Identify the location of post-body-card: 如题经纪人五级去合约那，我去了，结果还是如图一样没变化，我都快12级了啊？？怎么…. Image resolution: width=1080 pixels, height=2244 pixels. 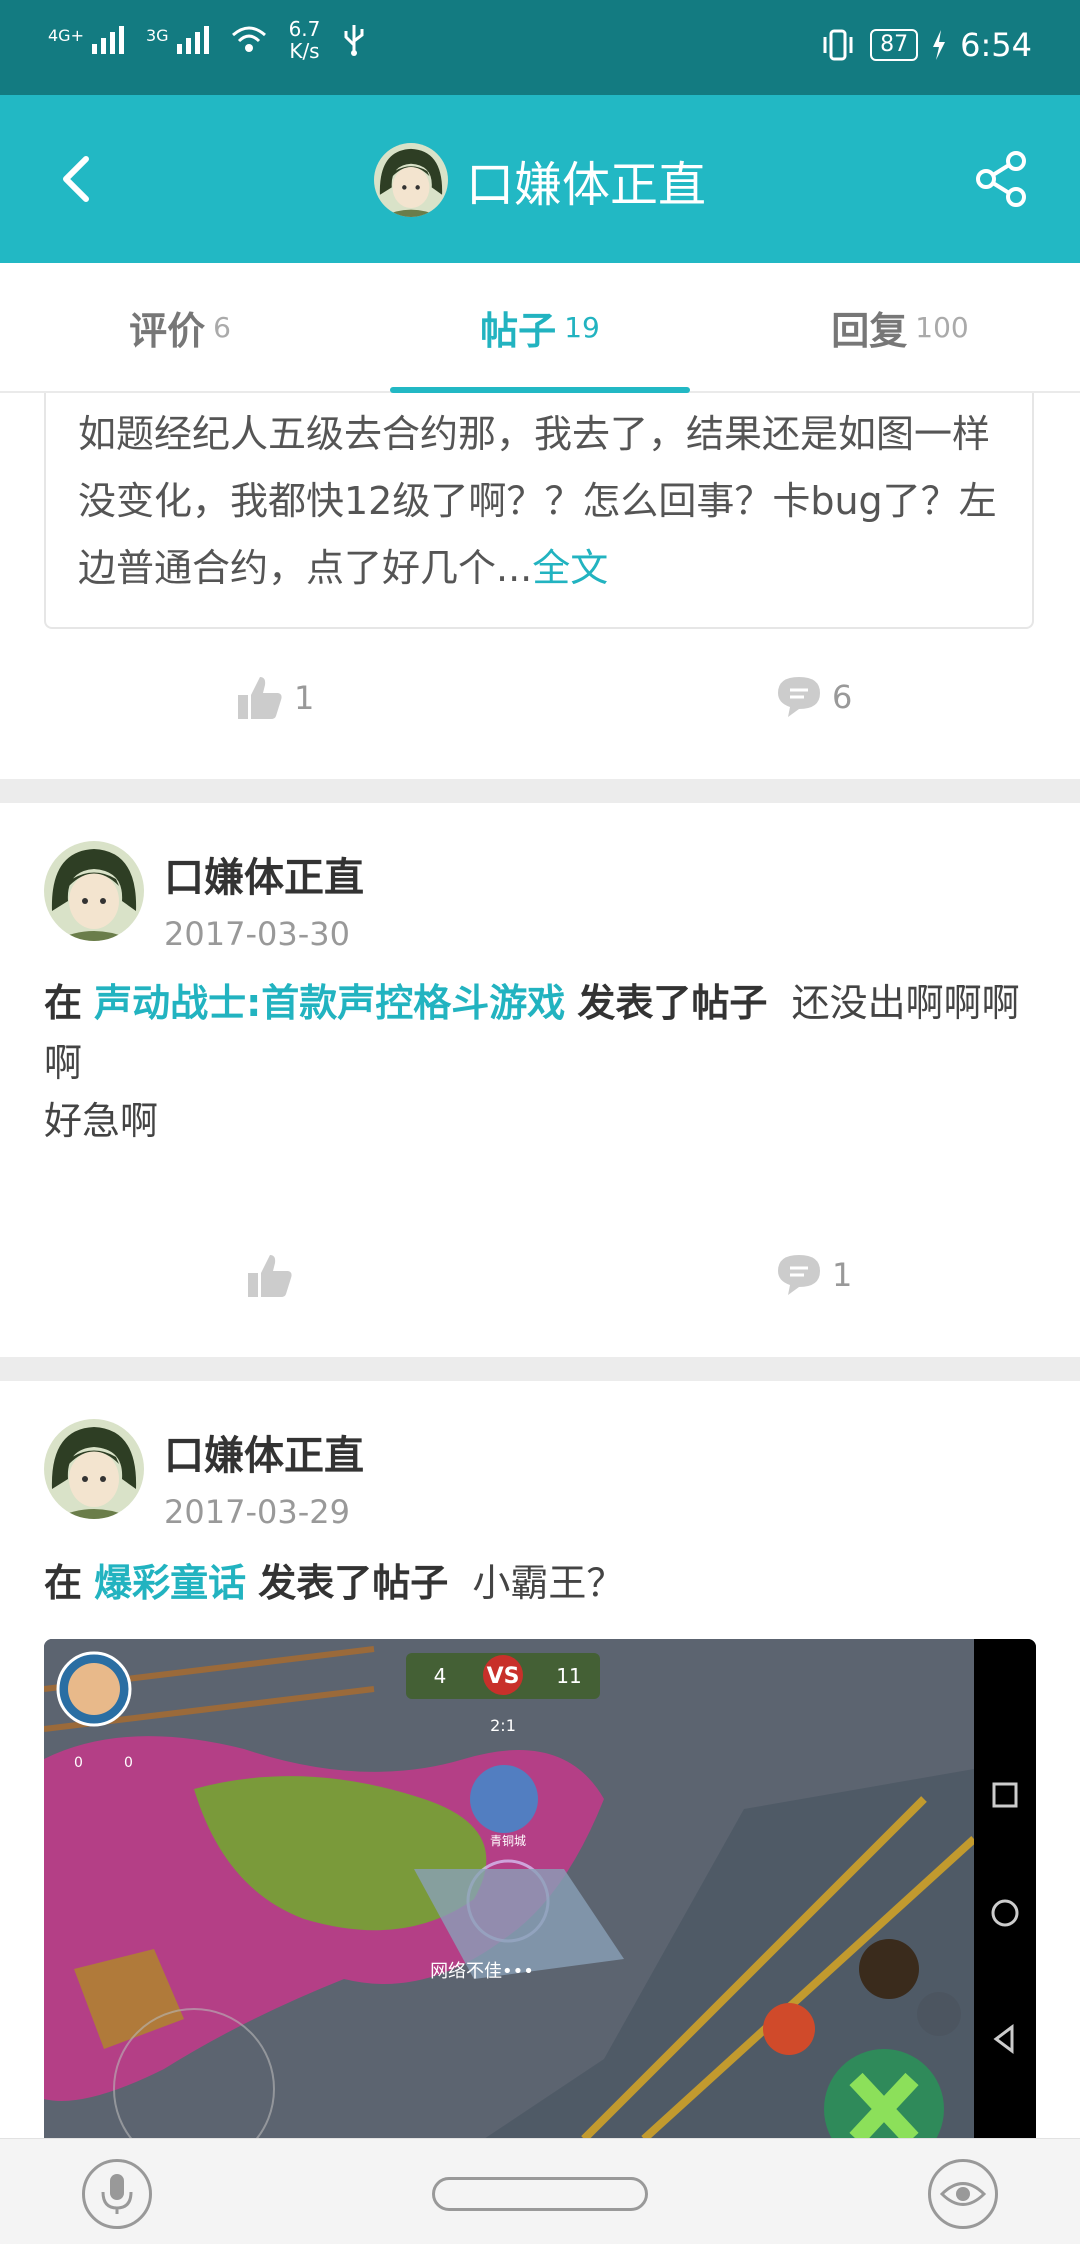
(539, 511).